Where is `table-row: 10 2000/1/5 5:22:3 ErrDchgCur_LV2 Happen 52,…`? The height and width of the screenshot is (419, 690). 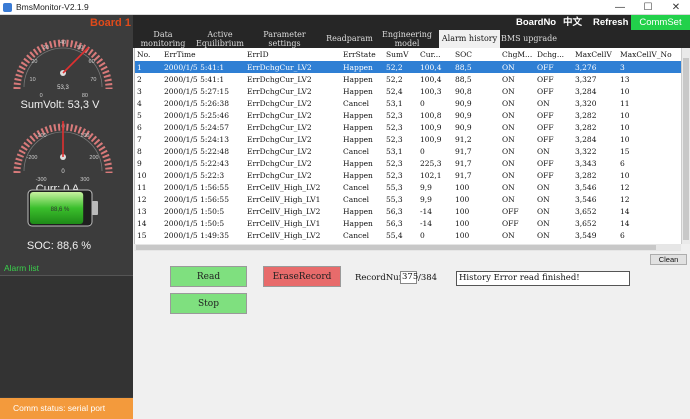
table-row: 10 2000/1/5 5:22:3 ErrDchgCur_LV2 Happen 52,… is located at coordinates (408, 175).